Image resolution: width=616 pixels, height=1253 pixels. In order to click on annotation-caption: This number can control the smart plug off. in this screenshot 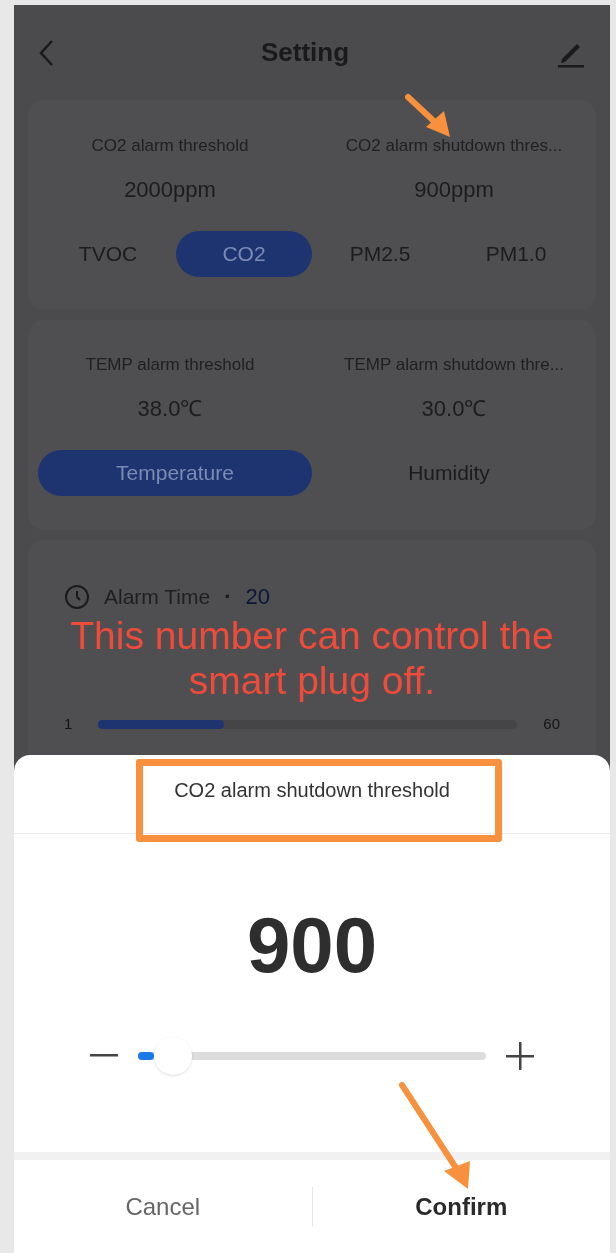, I will do `click(312, 658)`.